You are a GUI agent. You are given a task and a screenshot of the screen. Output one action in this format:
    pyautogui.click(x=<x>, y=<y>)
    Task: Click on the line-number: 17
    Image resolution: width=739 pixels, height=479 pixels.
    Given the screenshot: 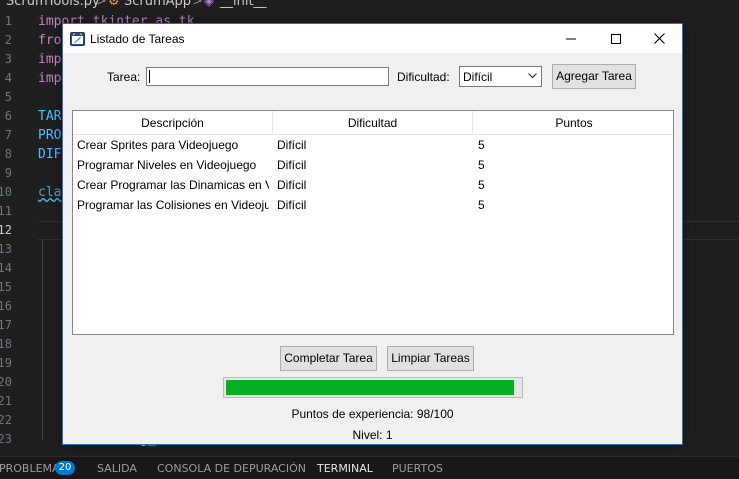 What is the action you would take?
    pyautogui.click(x=6, y=325)
    